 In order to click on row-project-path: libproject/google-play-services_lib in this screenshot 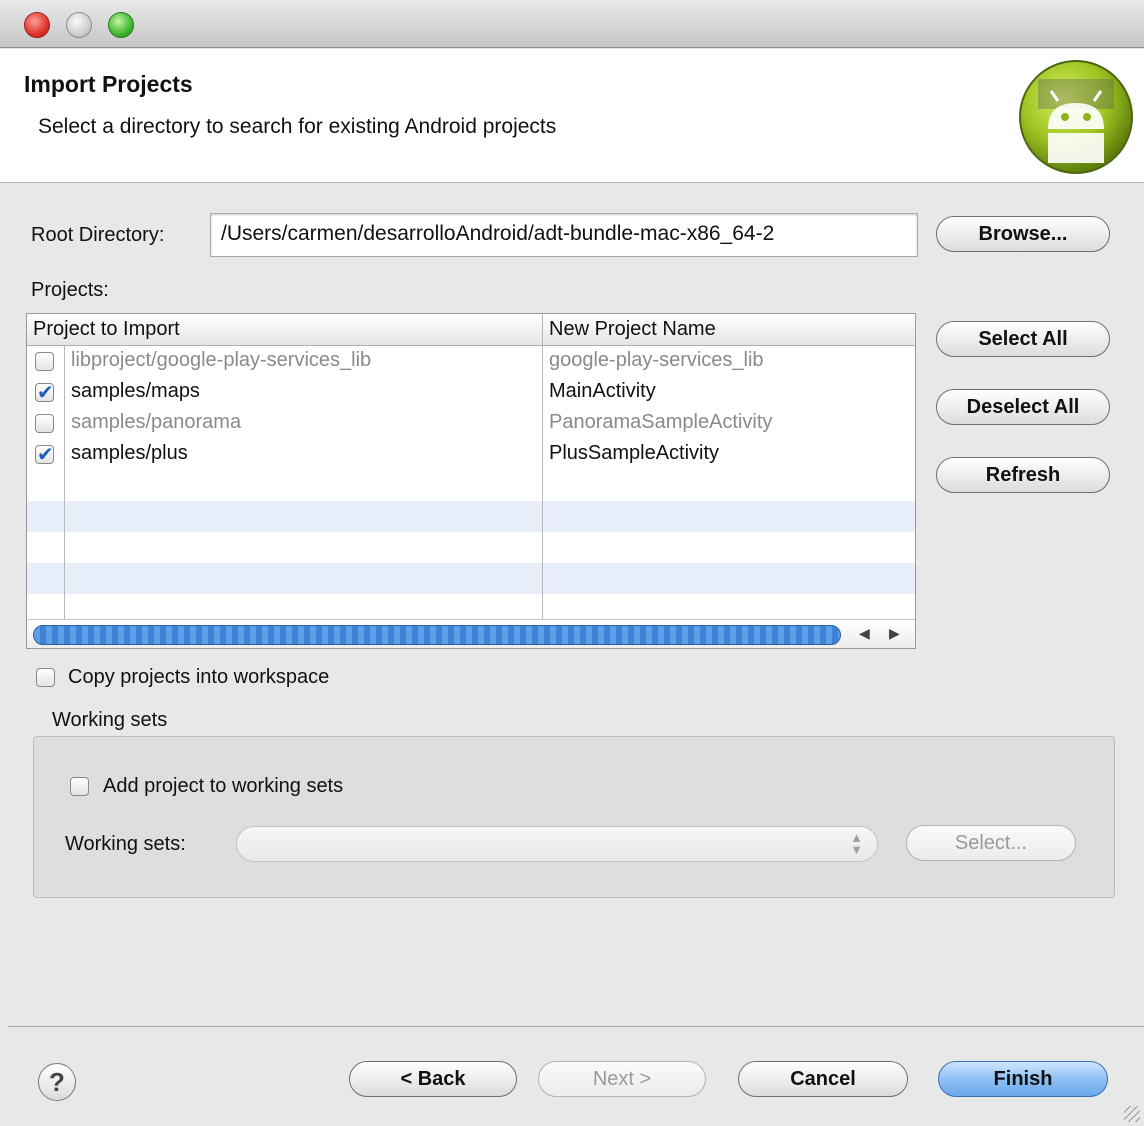, I will do `click(221, 360)`.